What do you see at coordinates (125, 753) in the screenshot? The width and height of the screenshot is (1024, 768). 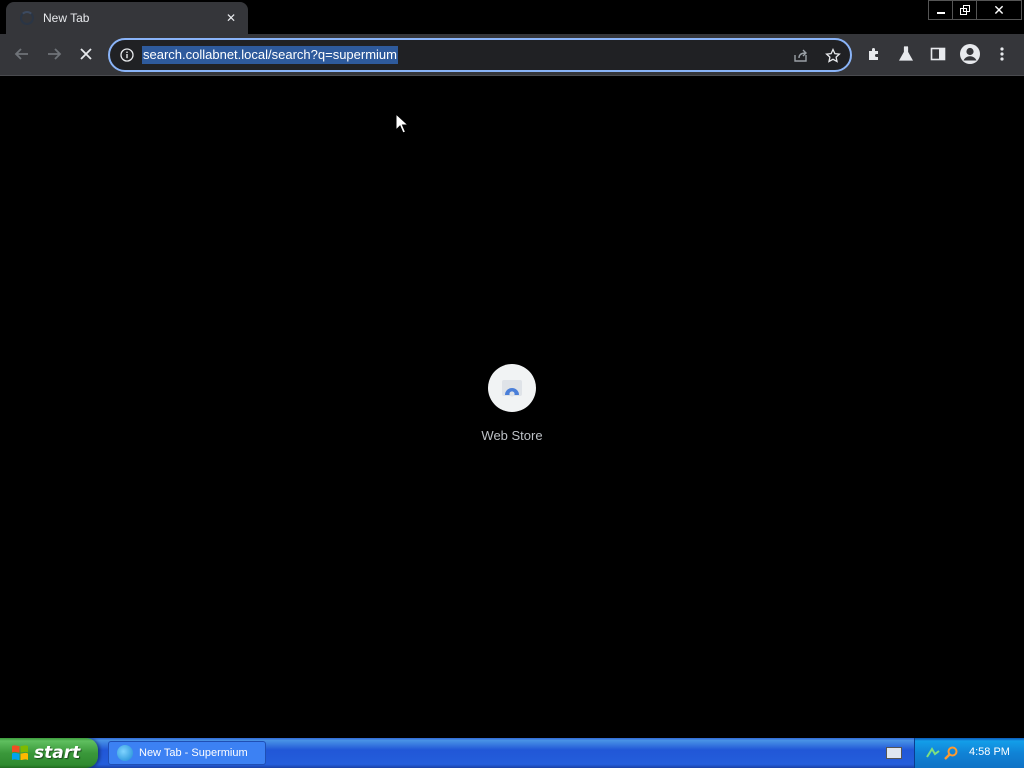 I see `browser-icon` at bounding box center [125, 753].